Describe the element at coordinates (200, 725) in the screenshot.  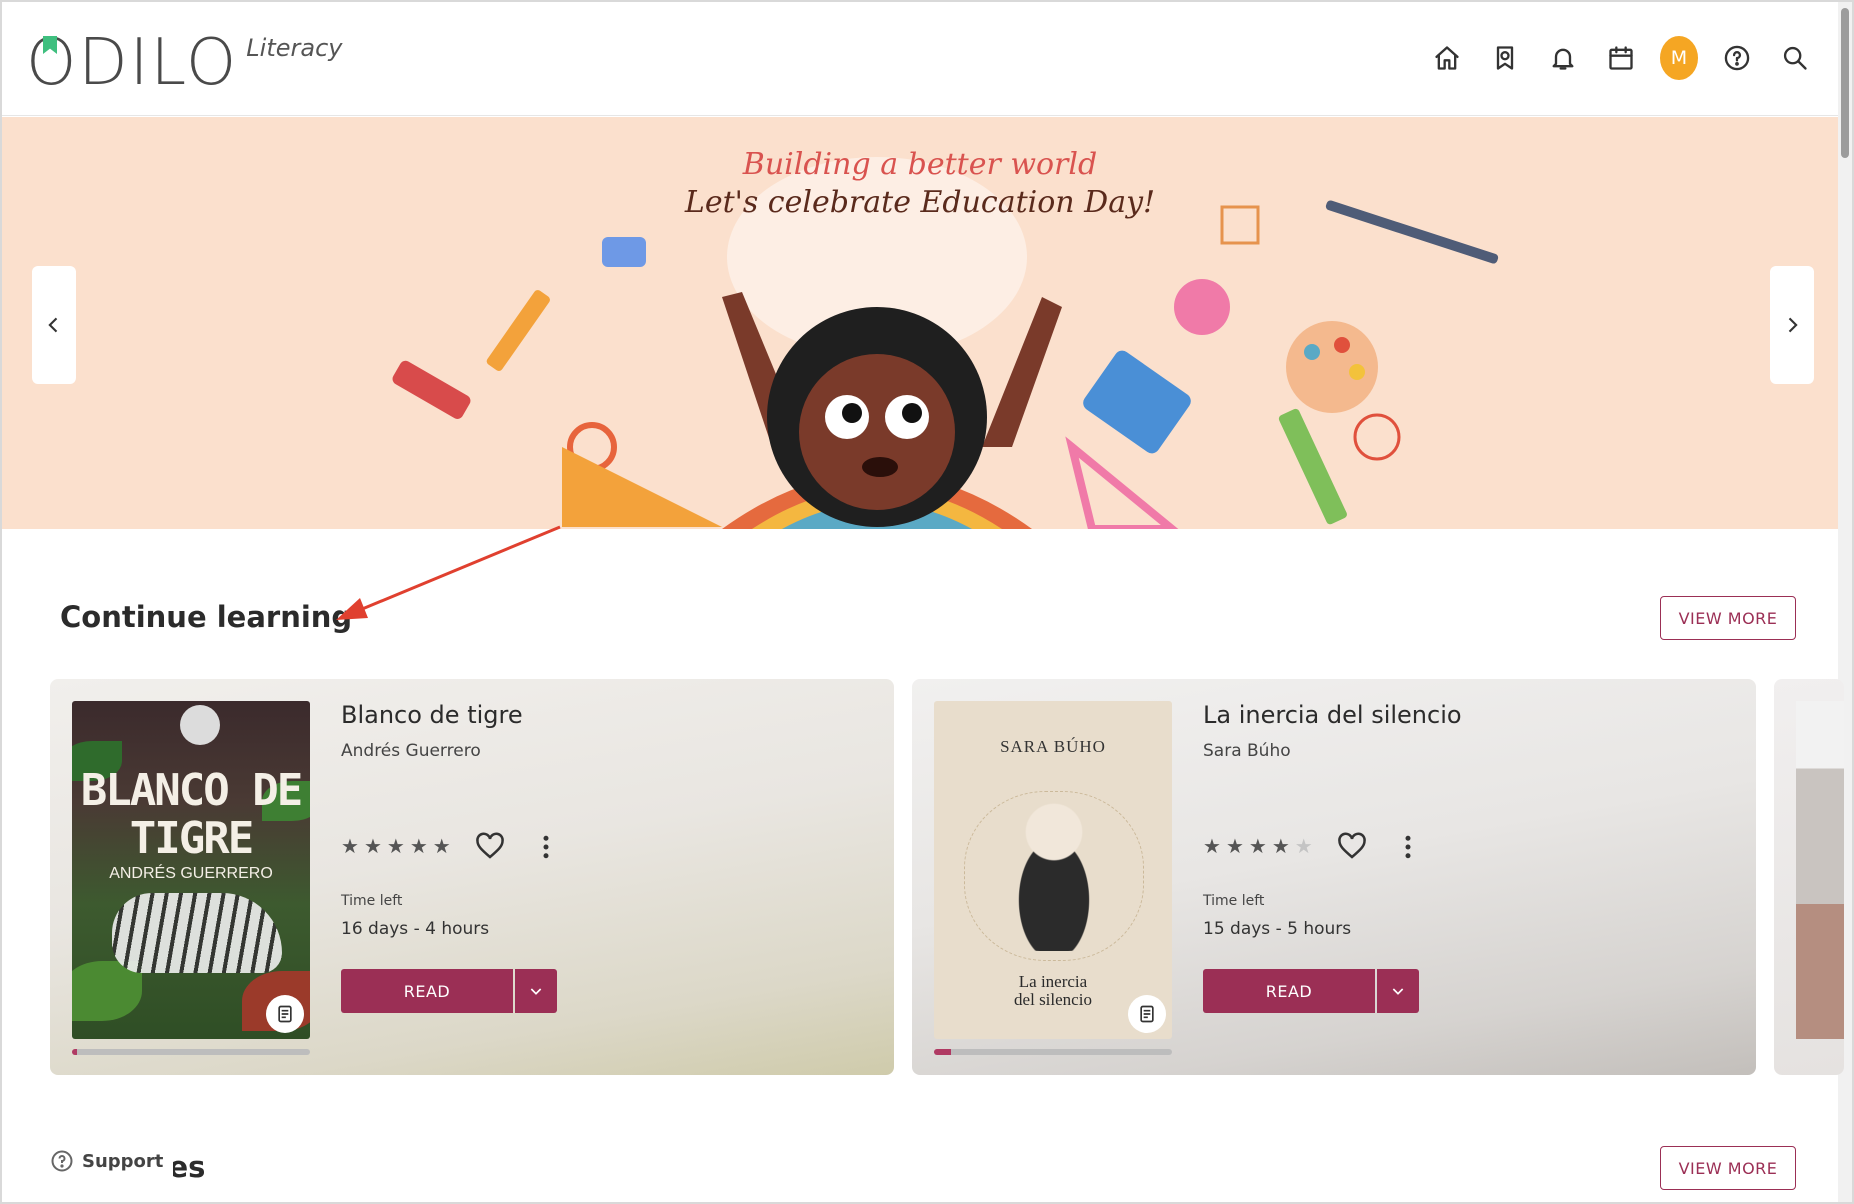
I see `cover-moon` at that location.